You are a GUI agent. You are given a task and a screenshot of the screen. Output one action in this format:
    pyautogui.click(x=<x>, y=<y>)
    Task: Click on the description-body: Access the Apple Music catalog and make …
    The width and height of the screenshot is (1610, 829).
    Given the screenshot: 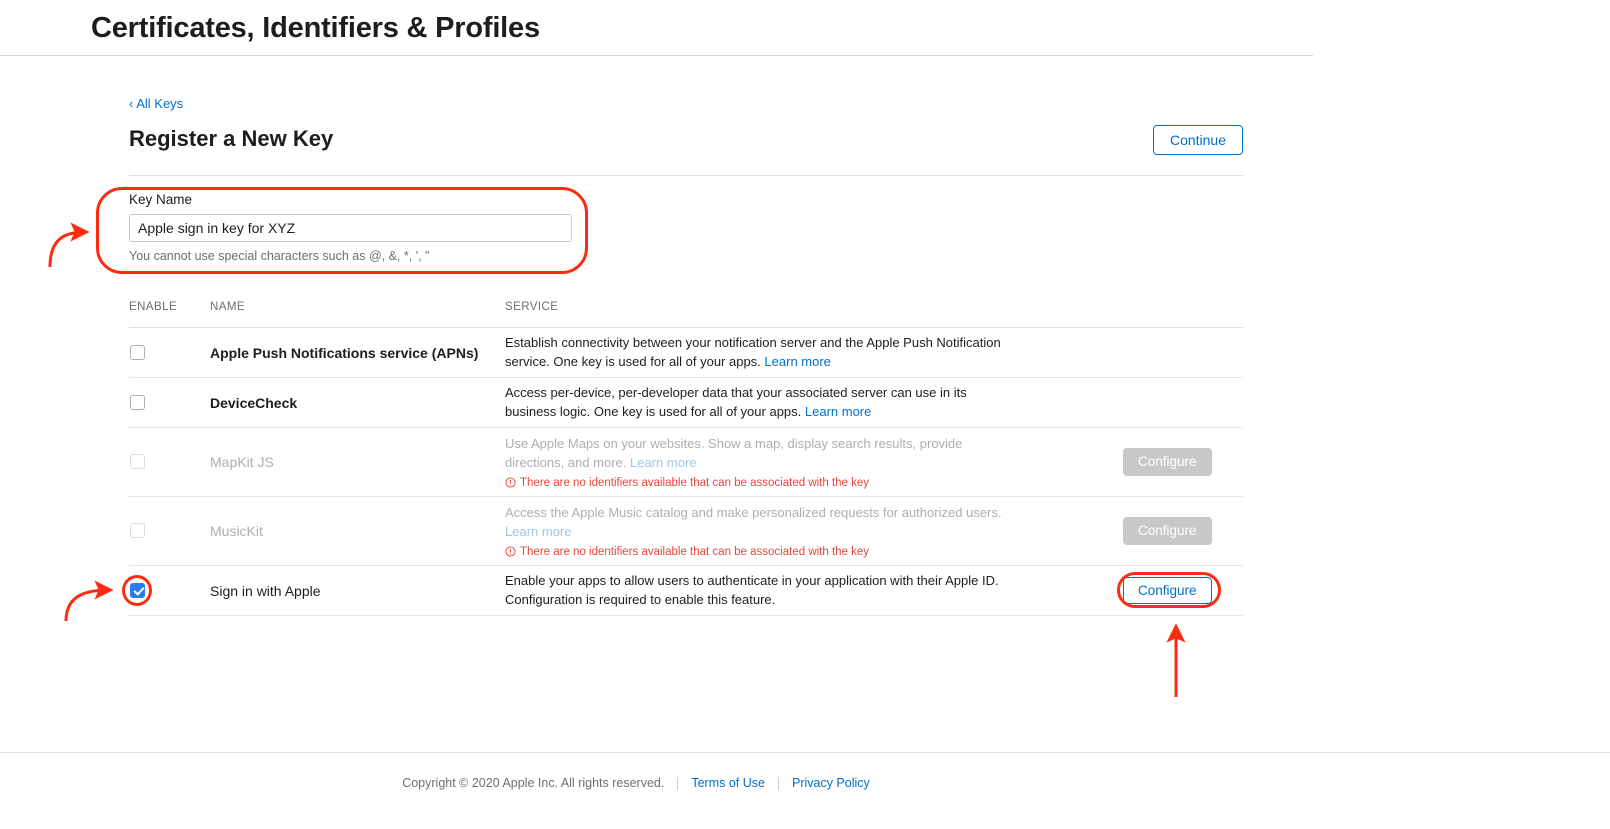 What is the action you would take?
    pyautogui.click(x=753, y=513)
    